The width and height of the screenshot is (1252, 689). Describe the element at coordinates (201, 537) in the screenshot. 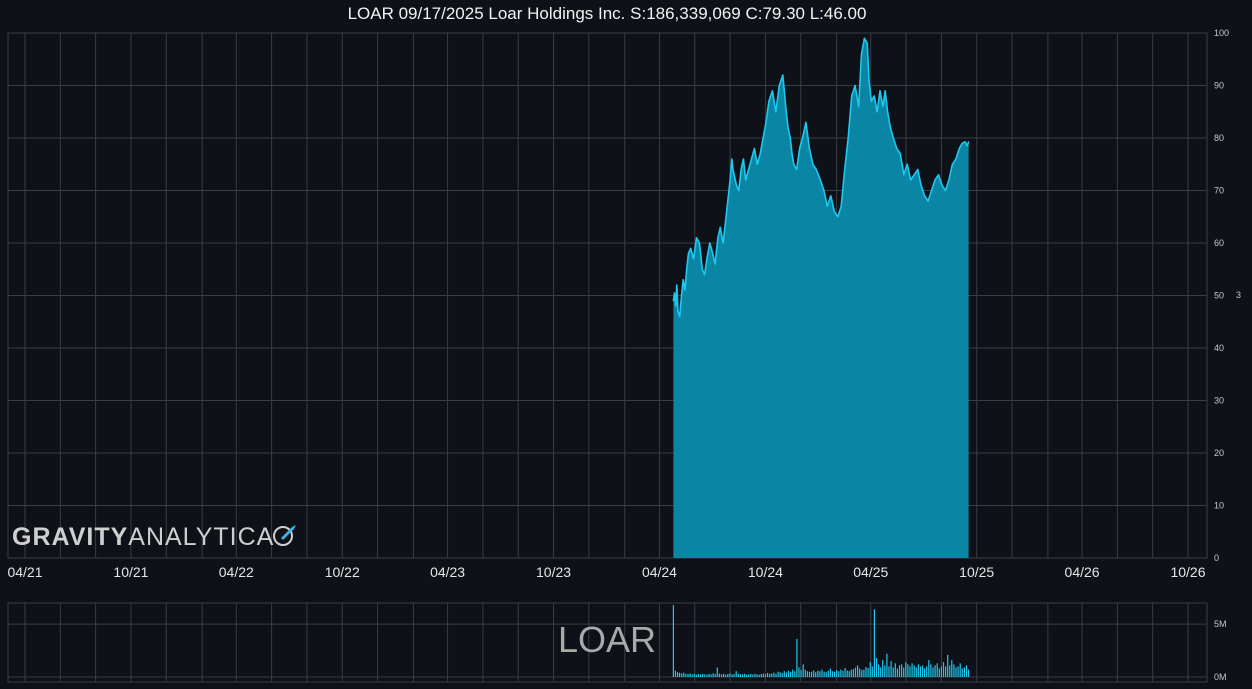

I see `logo-light-text: ANALYTICA` at that location.